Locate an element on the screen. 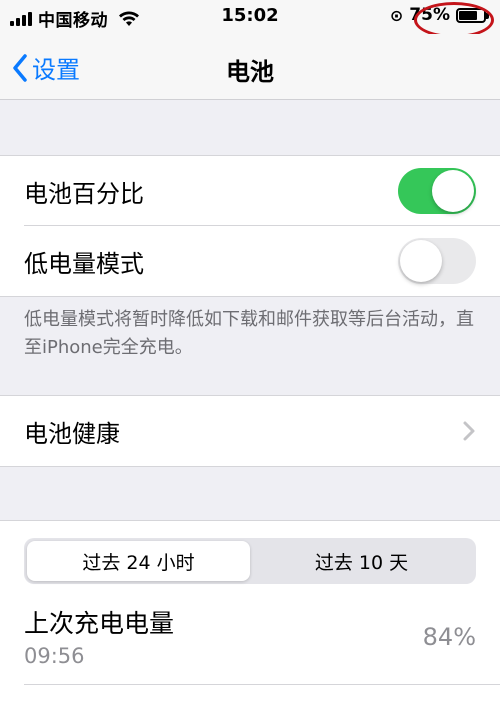  battery-health-label: 电池健康 is located at coordinates (72, 433).